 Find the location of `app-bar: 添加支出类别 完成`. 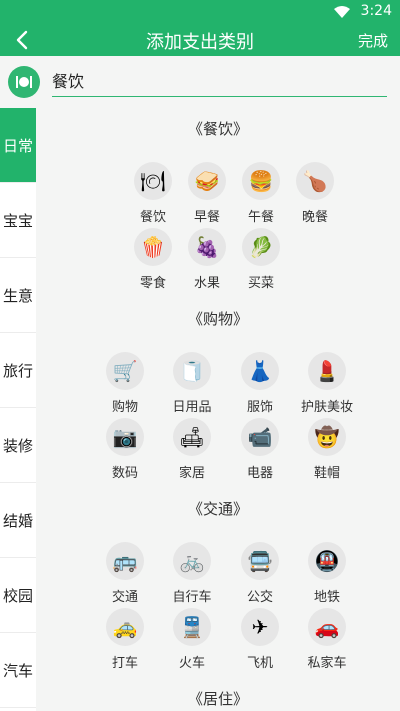

app-bar: 添加支出类别 完成 is located at coordinates (200, 40).